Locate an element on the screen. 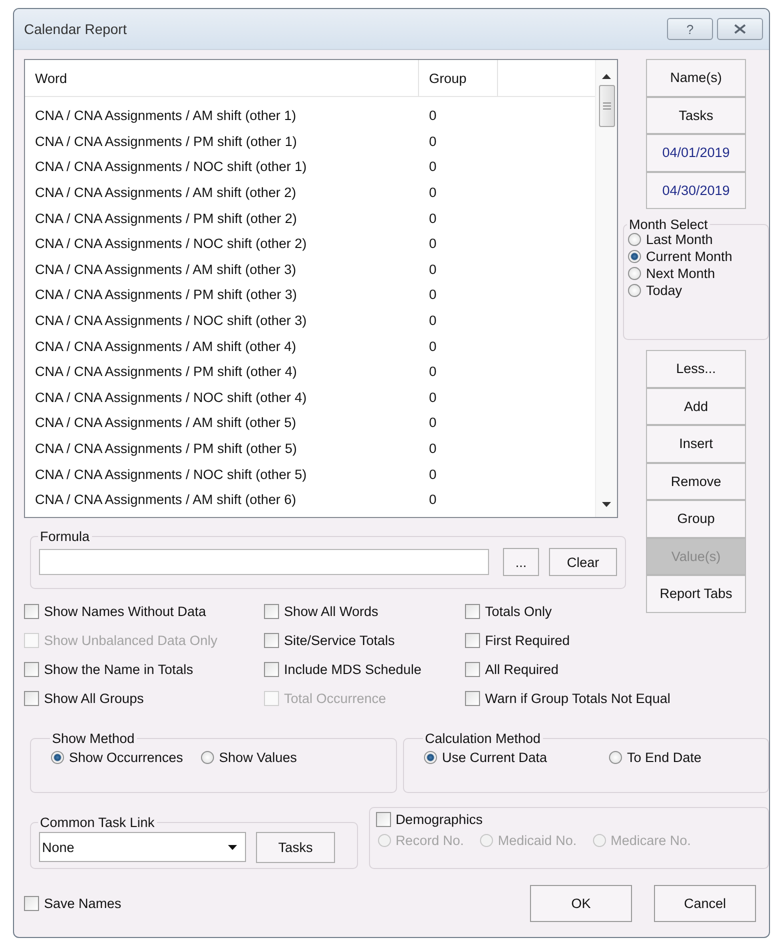 The height and width of the screenshot is (945, 780). group-title: Month Select is located at coordinates (668, 224).